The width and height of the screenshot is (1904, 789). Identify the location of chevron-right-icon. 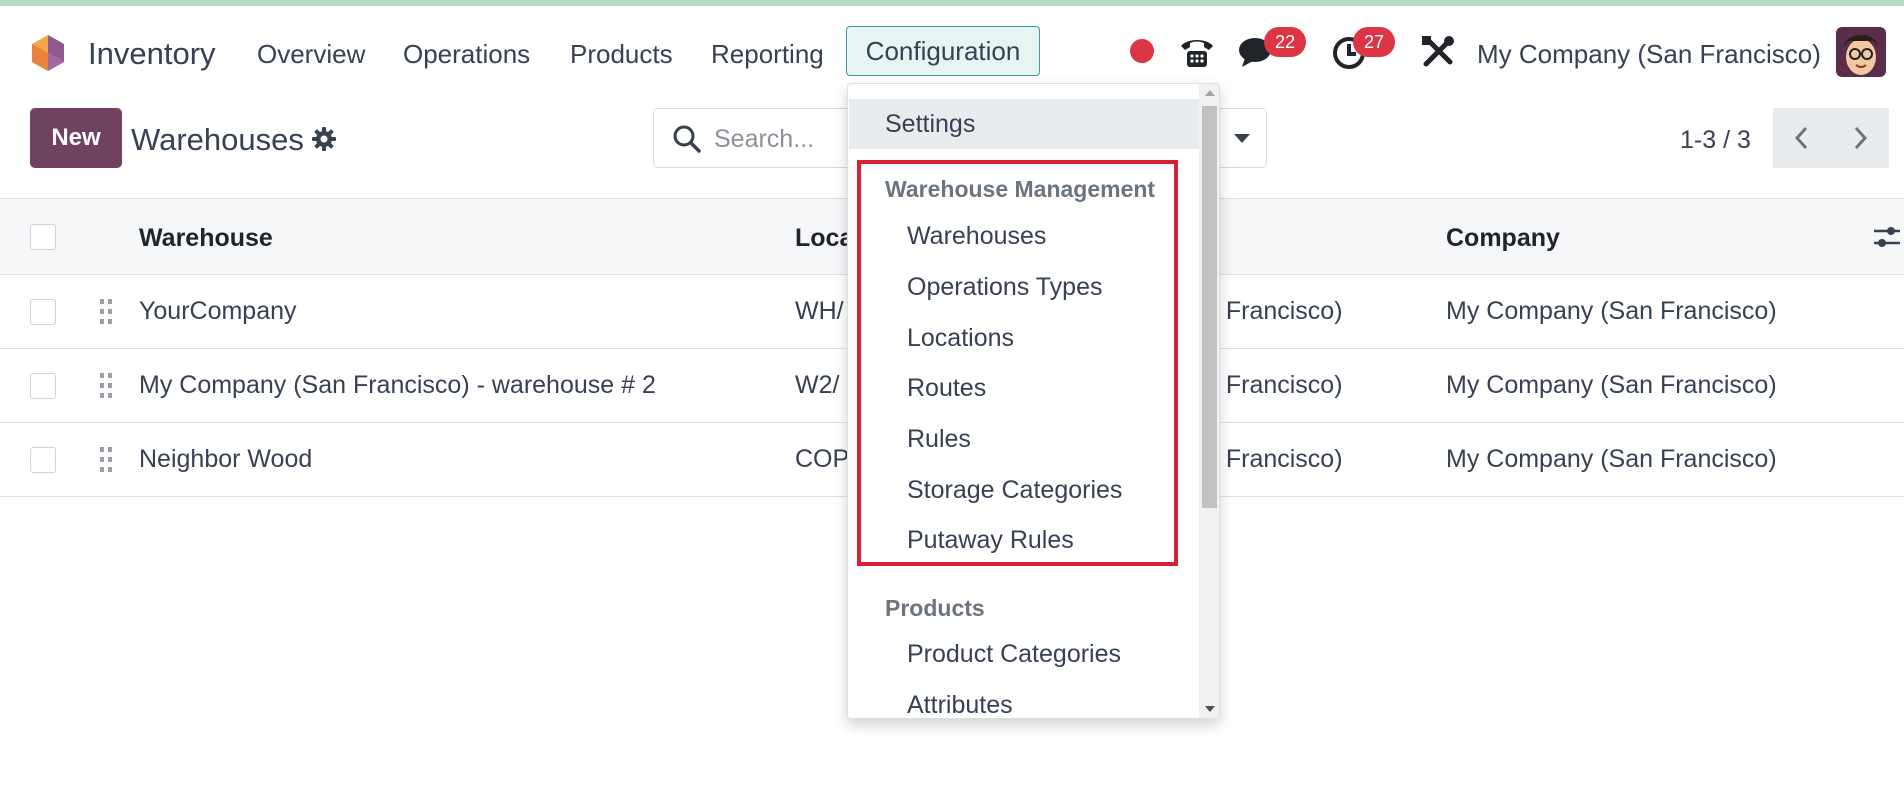
(1861, 138).